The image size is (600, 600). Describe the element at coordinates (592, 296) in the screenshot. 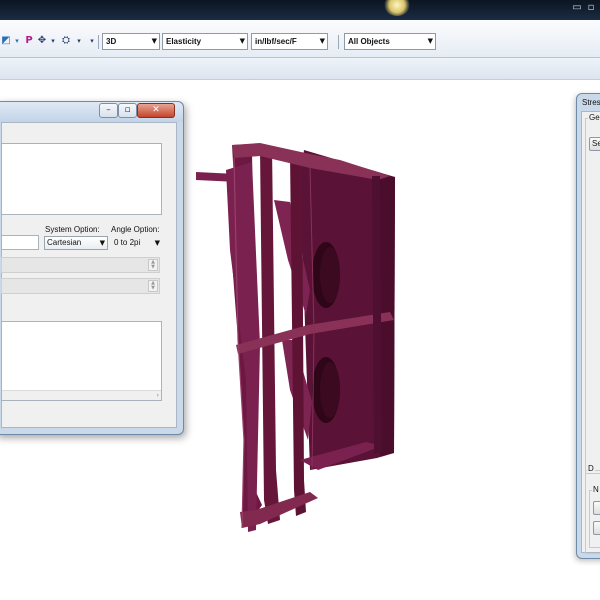

I see `general-groupbox` at that location.